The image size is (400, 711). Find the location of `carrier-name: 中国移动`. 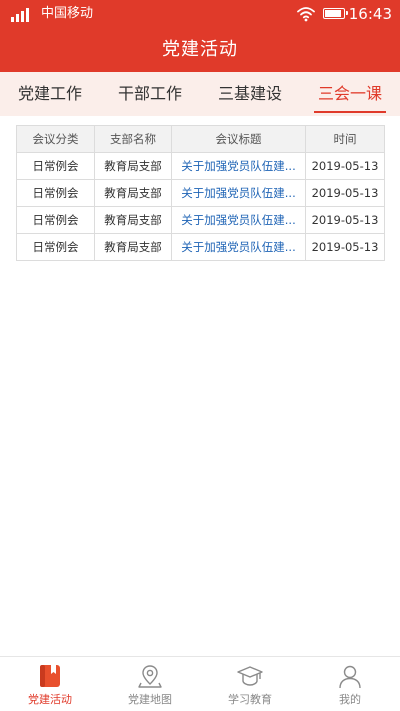

carrier-name: 中国移动 is located at coordinates (67, 13).